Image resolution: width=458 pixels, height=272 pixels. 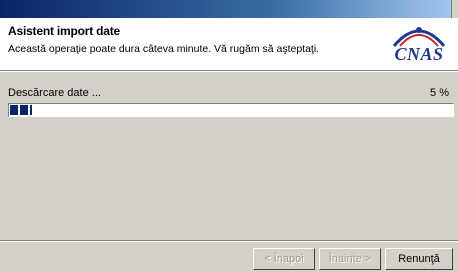 What do you see at coordinates (419, 54) in the screenshot?
I see `logo-text: CNAS` at bounding box center [419, 54].